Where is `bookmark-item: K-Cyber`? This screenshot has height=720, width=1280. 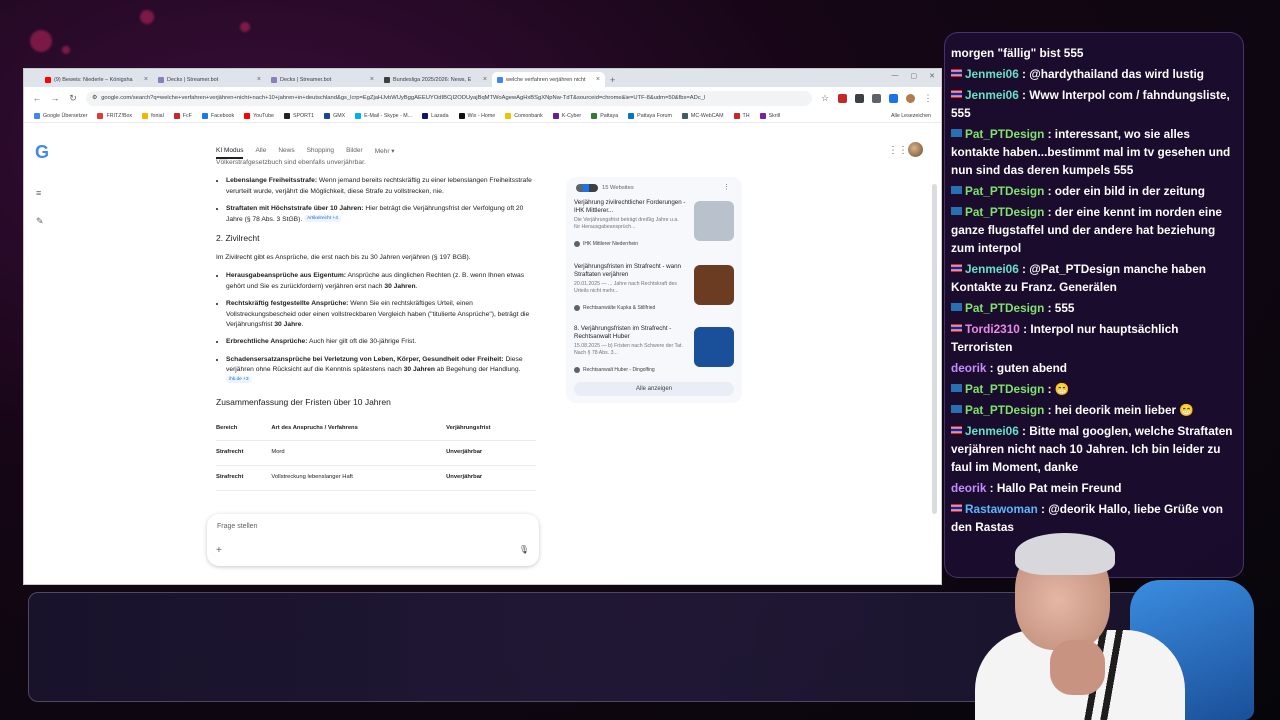
bookmark-item: K-Cyber is located at coordinates (567, 115).